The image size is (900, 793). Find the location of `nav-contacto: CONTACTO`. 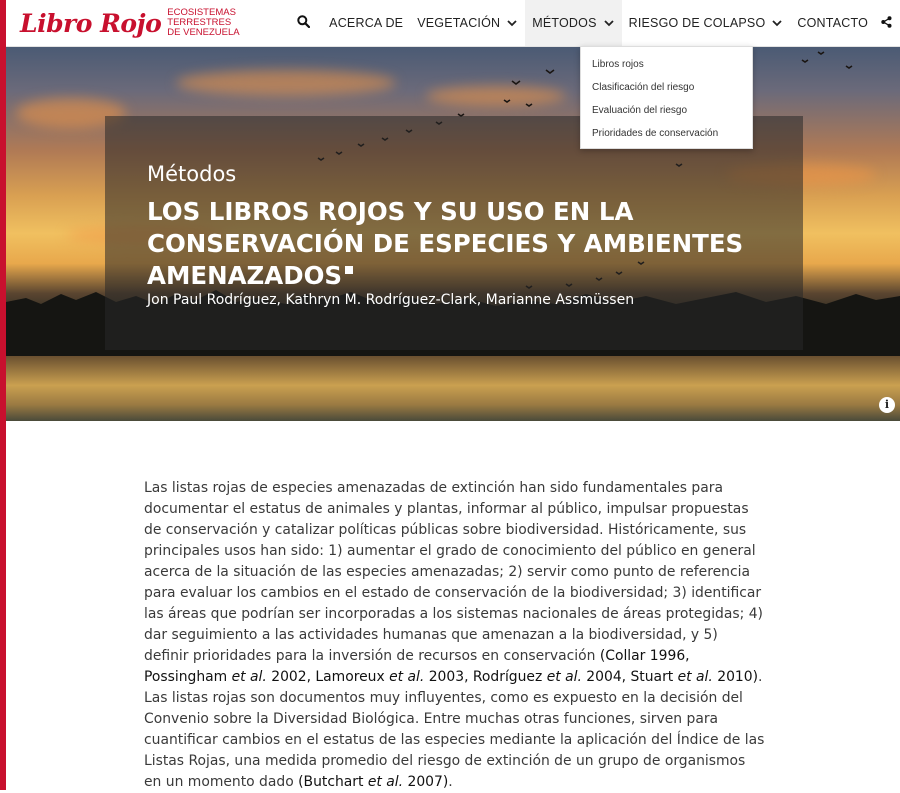

nav-contacto: CONTACTO is located at coordinates (832, 23).